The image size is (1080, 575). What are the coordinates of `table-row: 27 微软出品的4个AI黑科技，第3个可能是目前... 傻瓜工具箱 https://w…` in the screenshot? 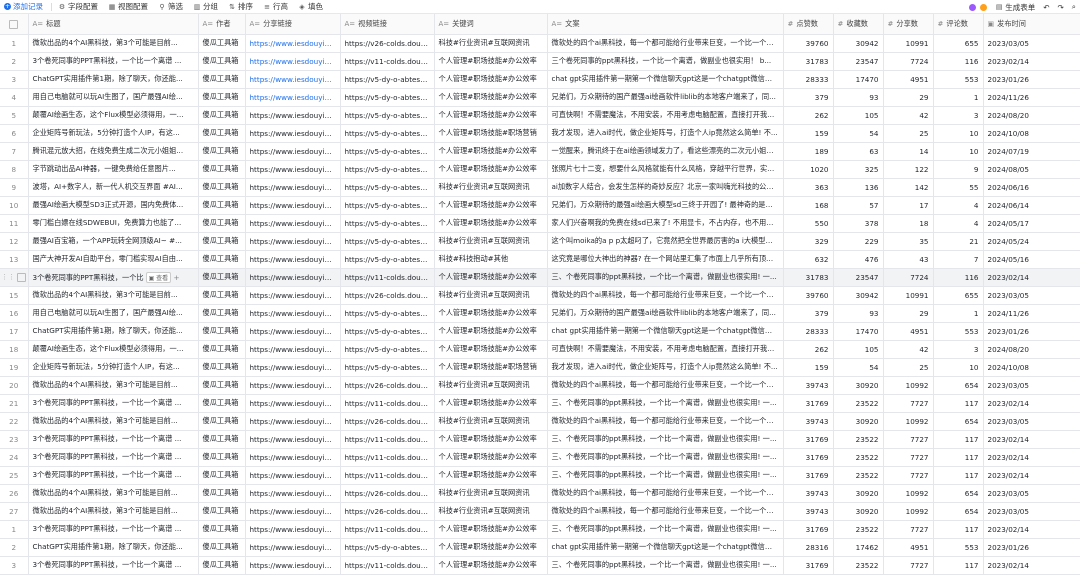 It's located at (540, 511).